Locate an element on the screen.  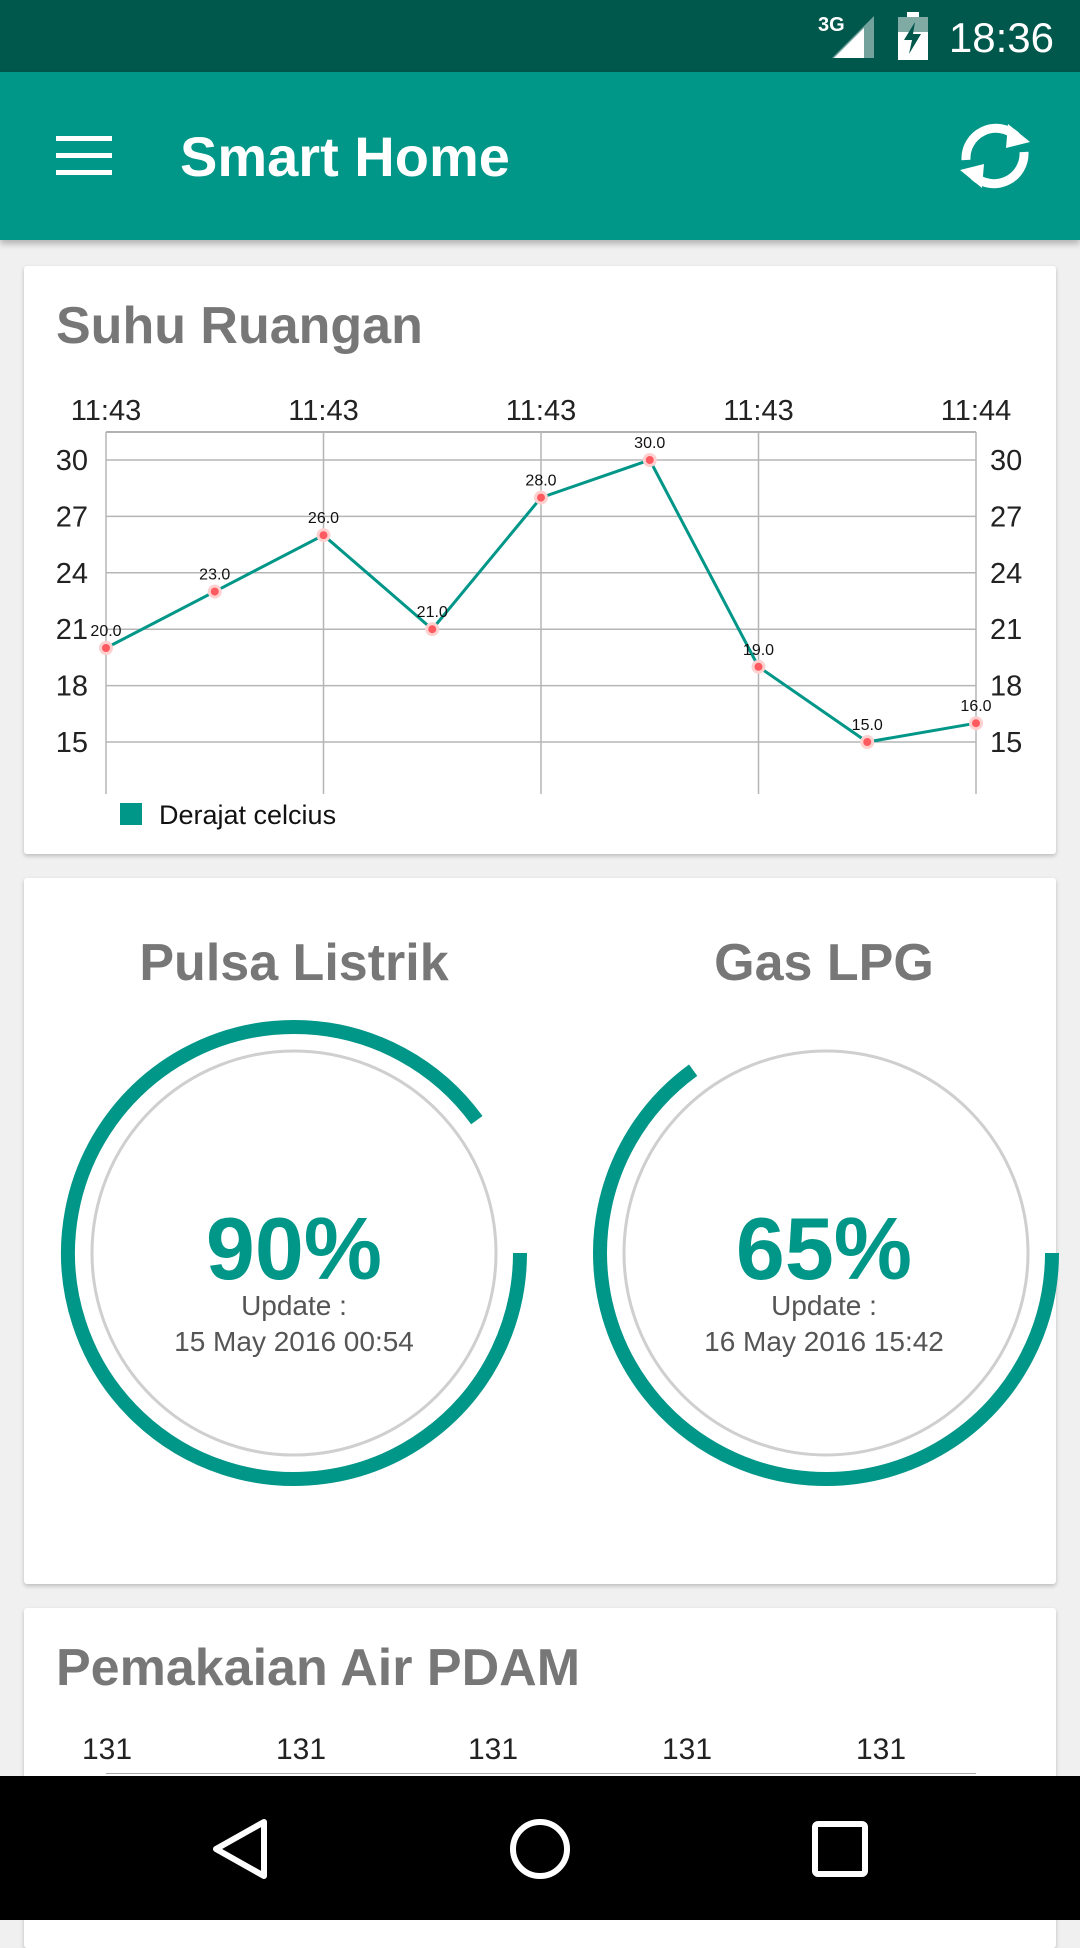
data-point-label: 26.0 is located at coordinates (323, 518).